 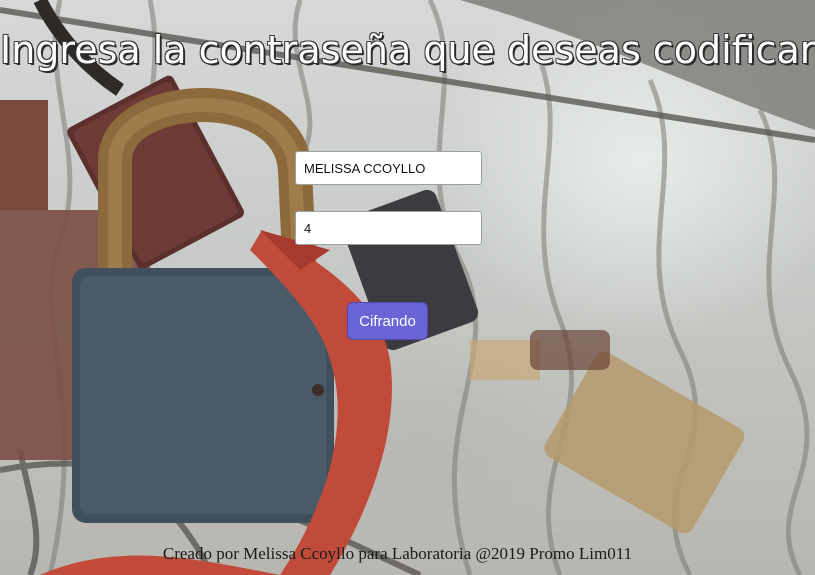 What do you see at coordinates (388, 168) in the screenshot?
I see `password-input` at bounding box center [388, 168].